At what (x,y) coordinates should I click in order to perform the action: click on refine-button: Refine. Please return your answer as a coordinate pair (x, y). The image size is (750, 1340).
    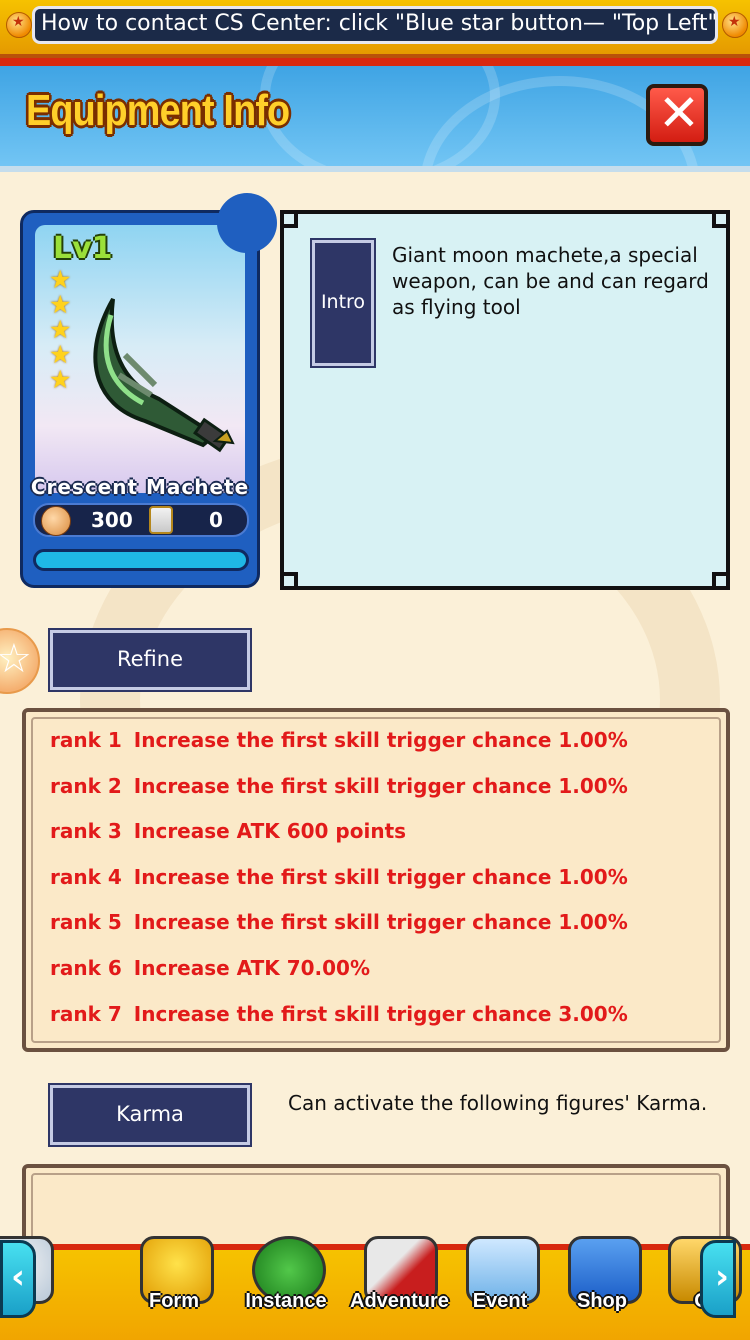
    Looking at the image, I should click on (150, 660).